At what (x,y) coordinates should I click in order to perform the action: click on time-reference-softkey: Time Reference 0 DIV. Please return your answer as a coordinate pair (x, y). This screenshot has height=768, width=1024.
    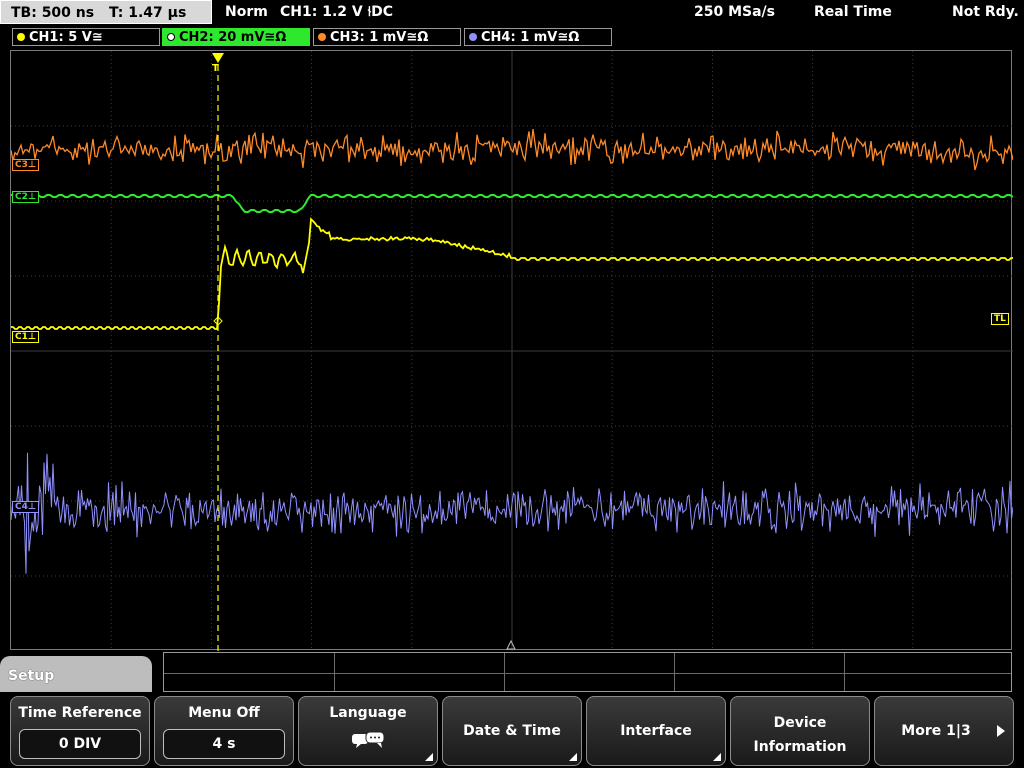
    Looking at the image, I should click on (80, 731).